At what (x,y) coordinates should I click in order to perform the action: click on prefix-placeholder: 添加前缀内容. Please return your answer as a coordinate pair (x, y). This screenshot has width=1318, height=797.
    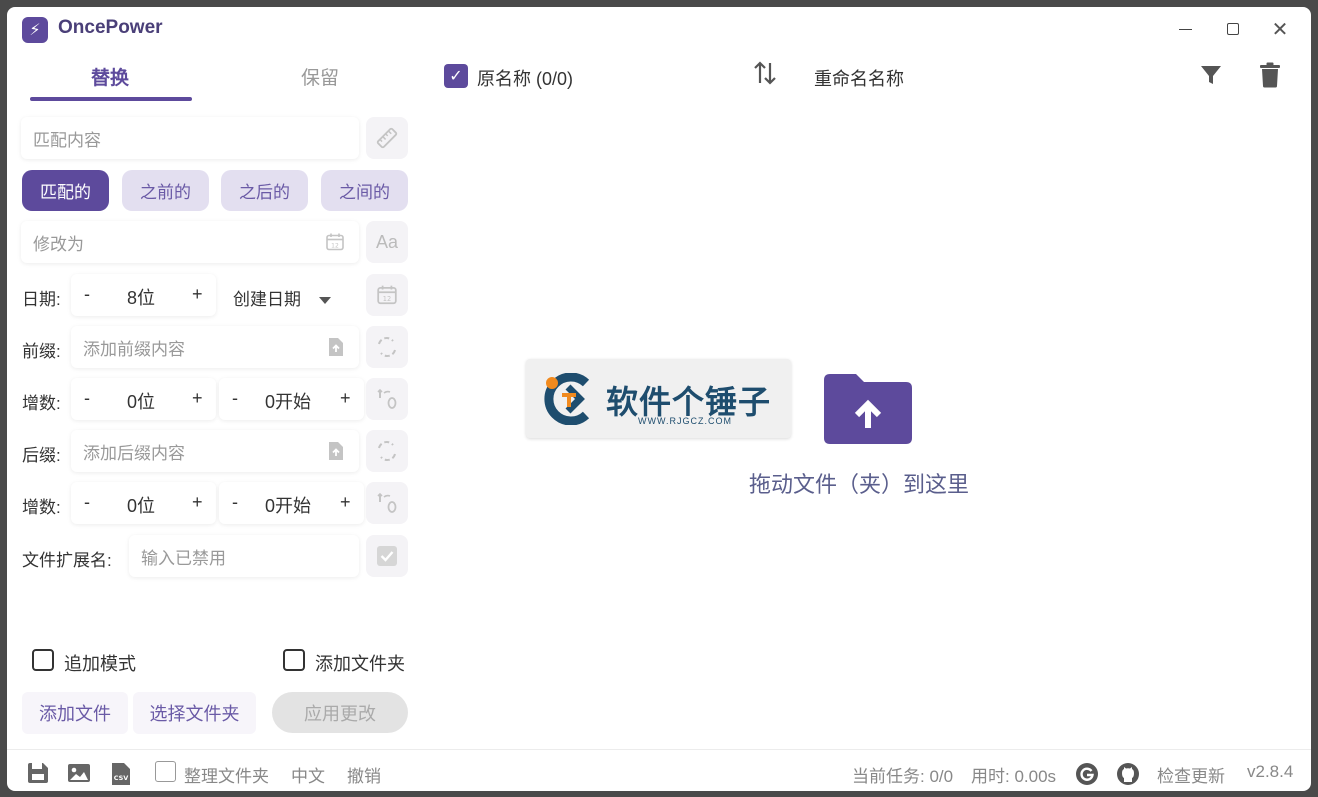
    Looking at the image, I should click on (134, 349).